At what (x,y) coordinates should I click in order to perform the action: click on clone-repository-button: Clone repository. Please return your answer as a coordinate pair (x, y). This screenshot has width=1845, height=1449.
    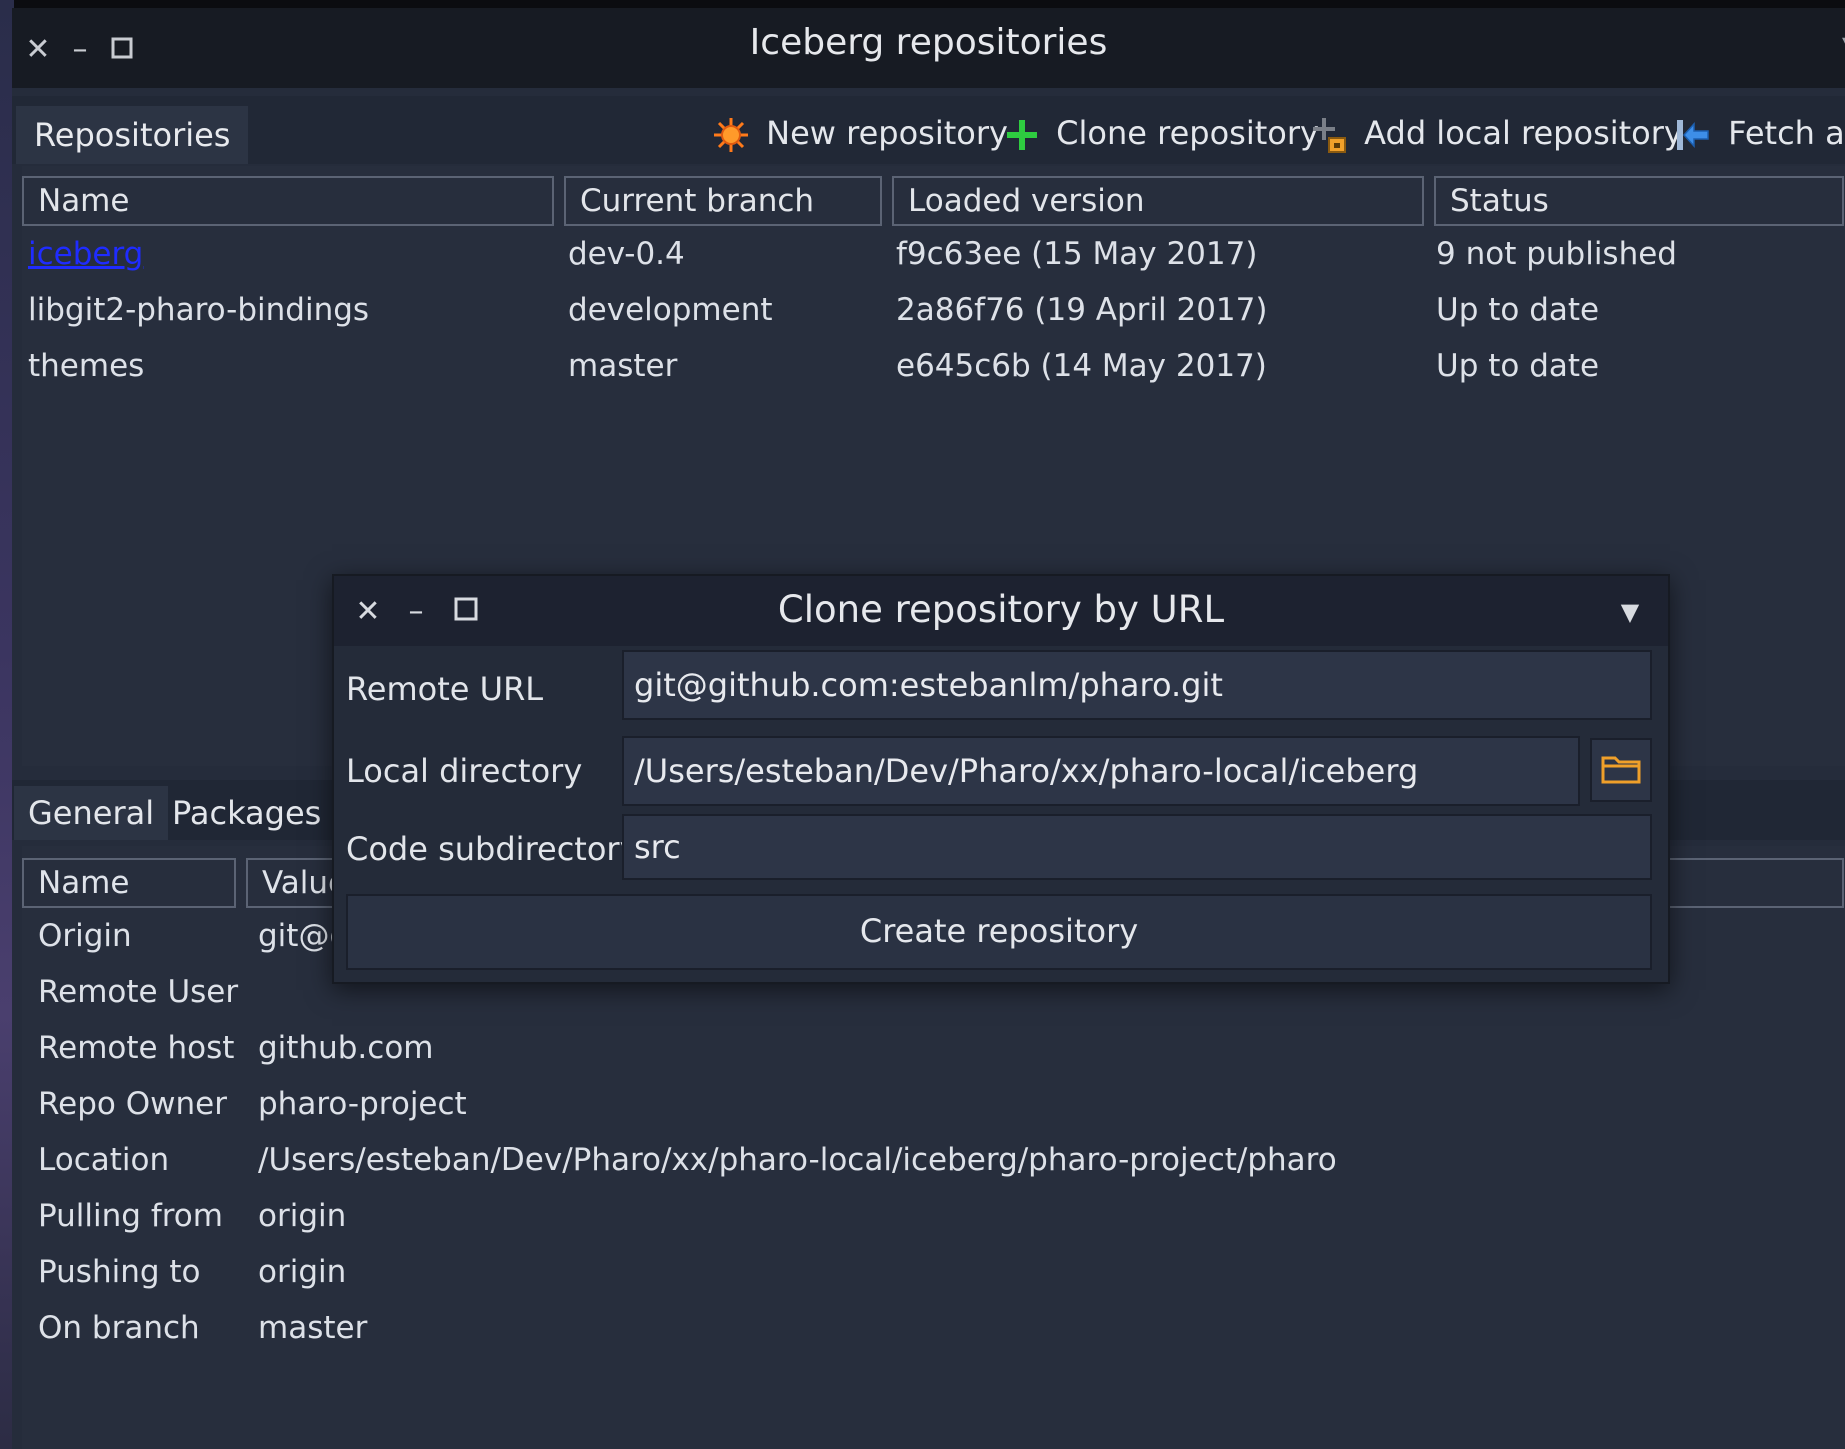
    Looking at the image, I should click on (1161, 133).